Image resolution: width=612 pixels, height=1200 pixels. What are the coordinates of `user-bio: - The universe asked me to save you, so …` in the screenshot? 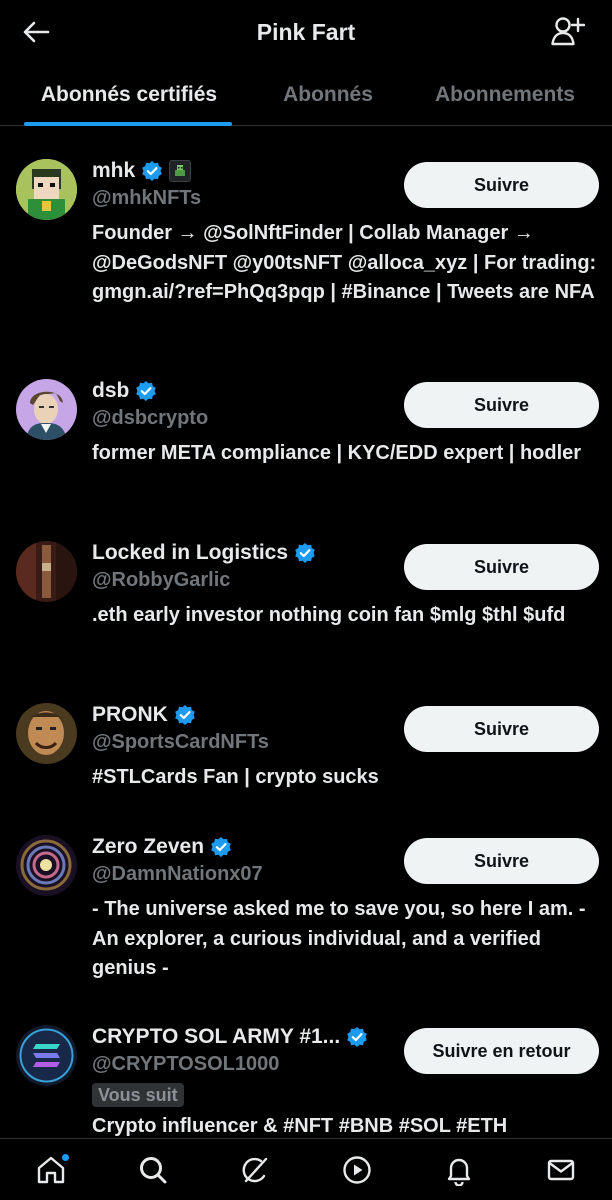 It's located at (339, 938).